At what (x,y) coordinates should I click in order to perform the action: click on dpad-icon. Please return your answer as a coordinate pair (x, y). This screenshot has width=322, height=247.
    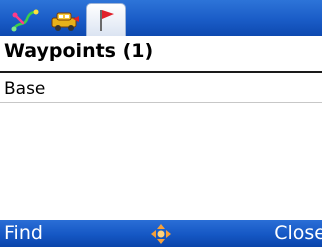
    Looking at the image, I should click on (161, 234).